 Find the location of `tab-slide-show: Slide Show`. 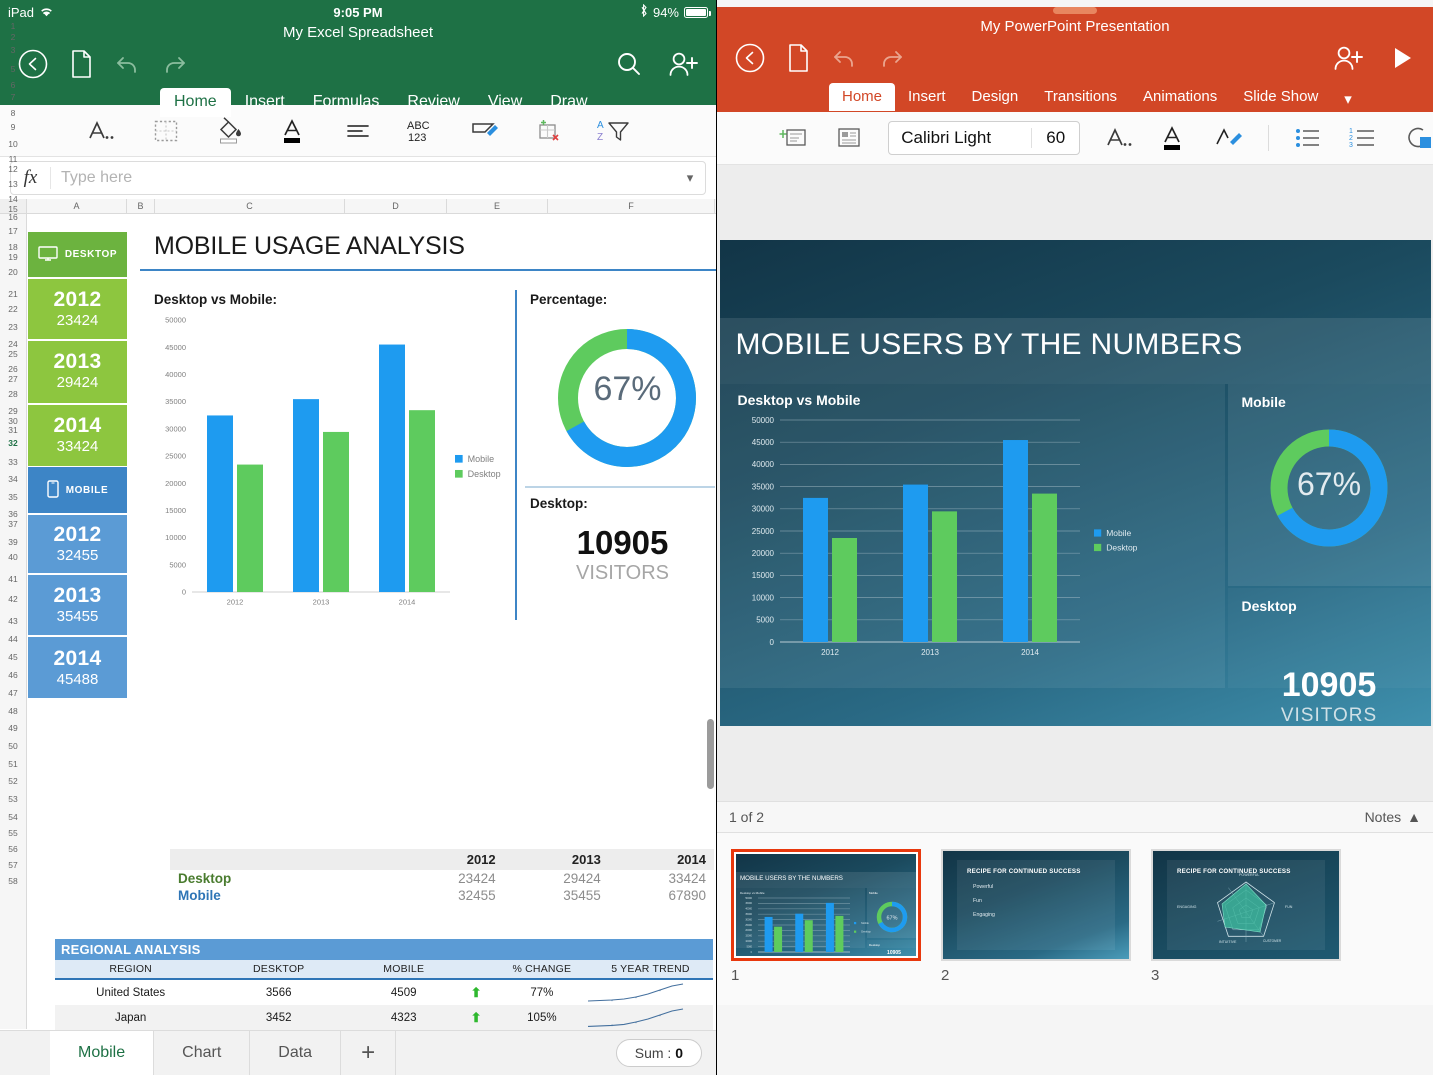

tab-slide-show: Slide Show is located at coordinates (1280, 97).